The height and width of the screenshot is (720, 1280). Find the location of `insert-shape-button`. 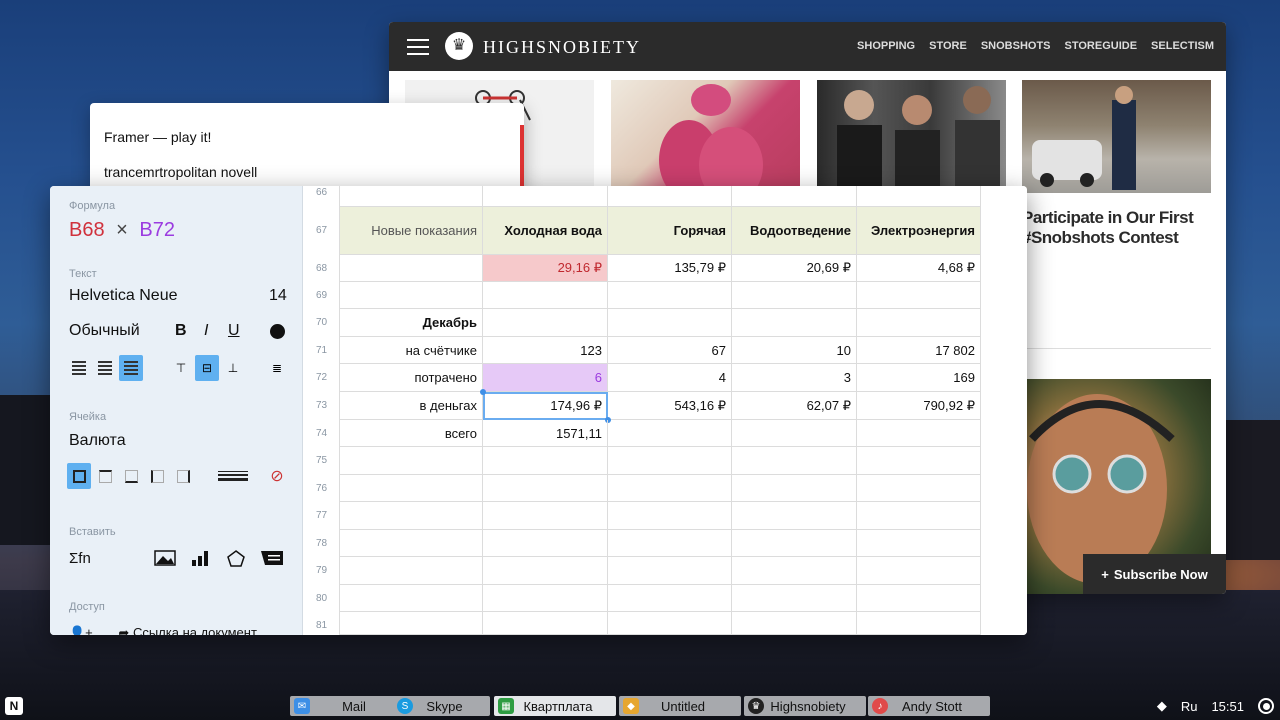

insert-shape-button is located at coordinates (236, 558).